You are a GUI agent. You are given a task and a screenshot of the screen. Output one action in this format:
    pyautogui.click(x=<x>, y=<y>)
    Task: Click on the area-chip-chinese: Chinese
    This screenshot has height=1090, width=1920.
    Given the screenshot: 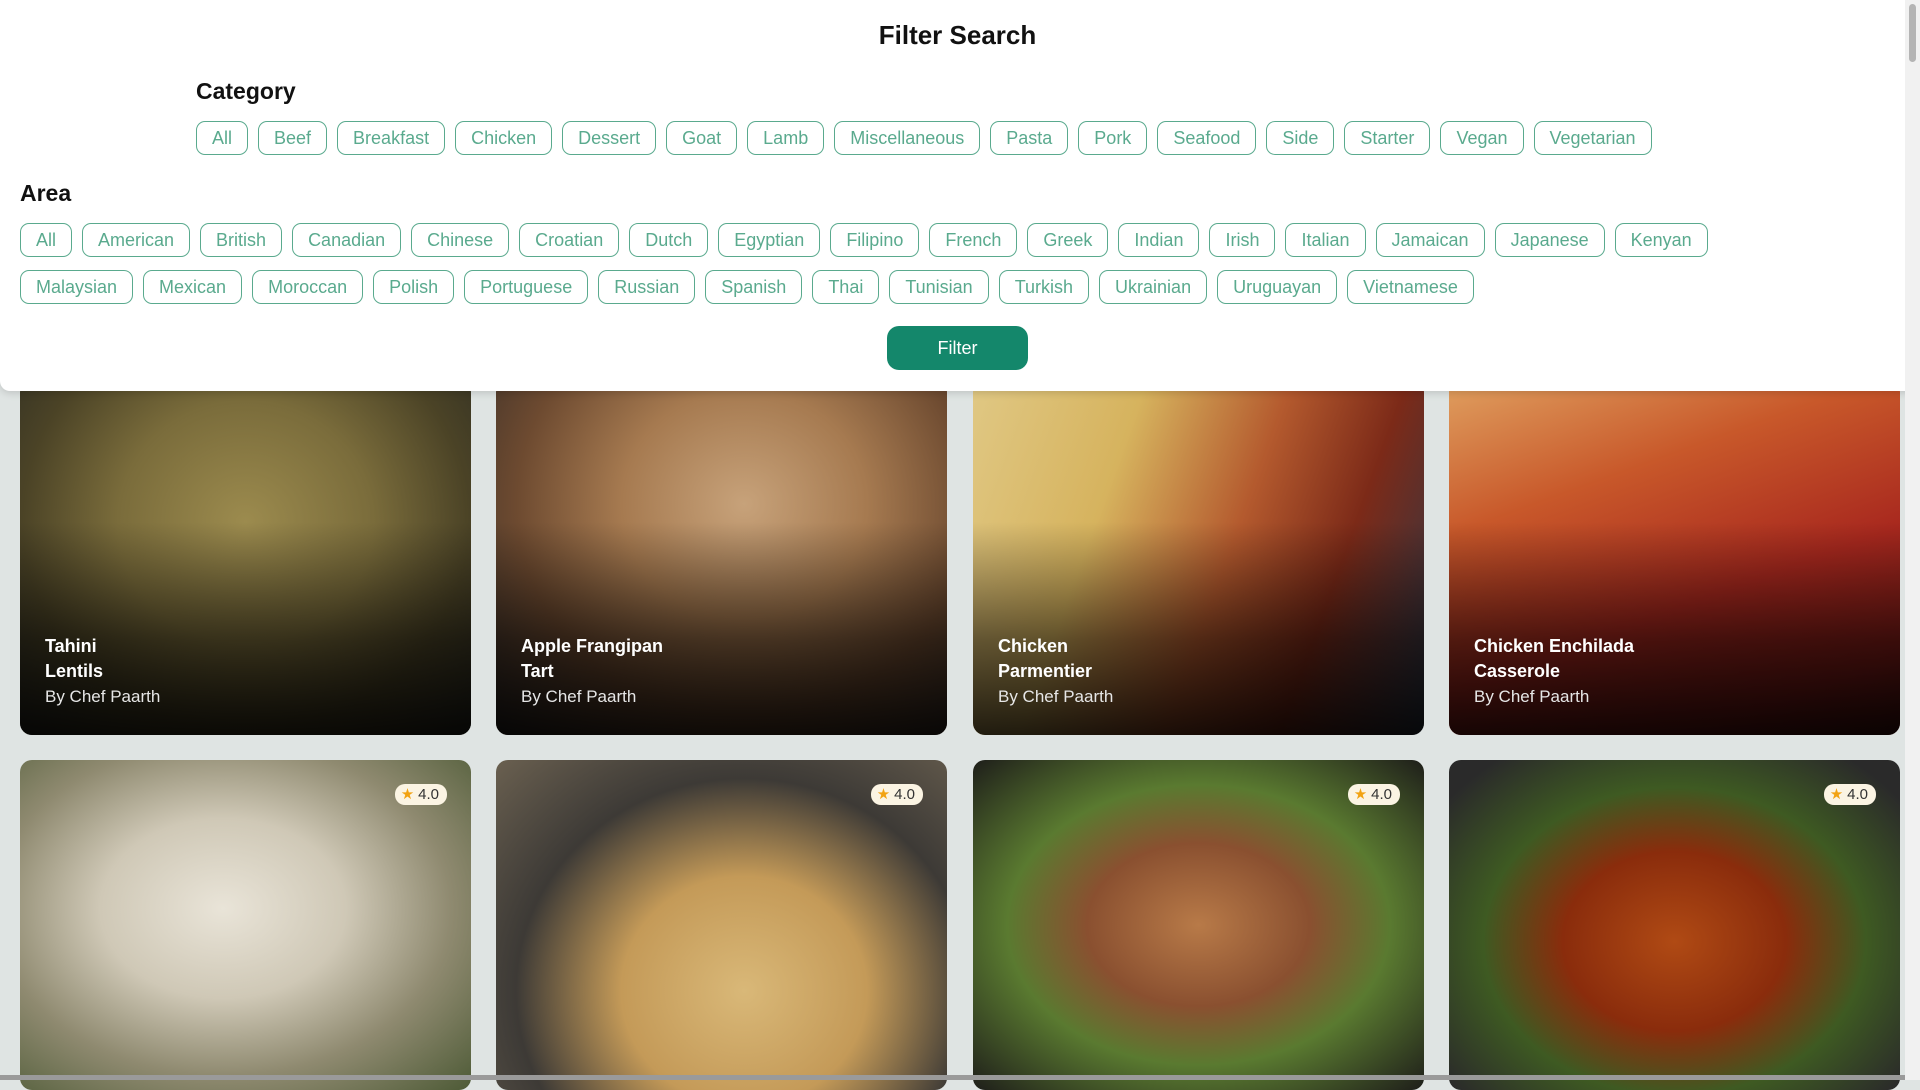 What is the action you would take?
    pyautogui.click(x=460, y=240)
    